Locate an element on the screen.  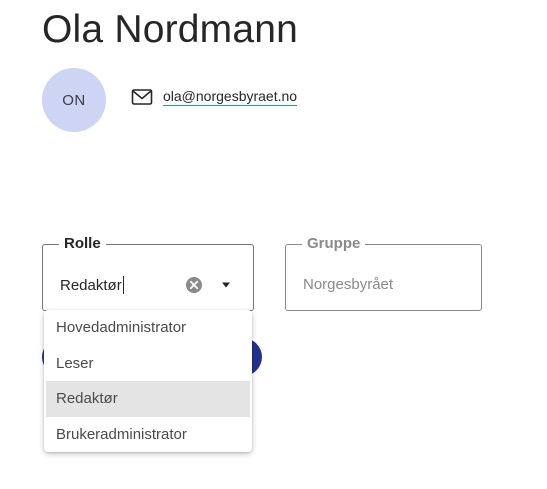
email-row: ola@norgesbyraet.no is located at coordinates (214, 97).